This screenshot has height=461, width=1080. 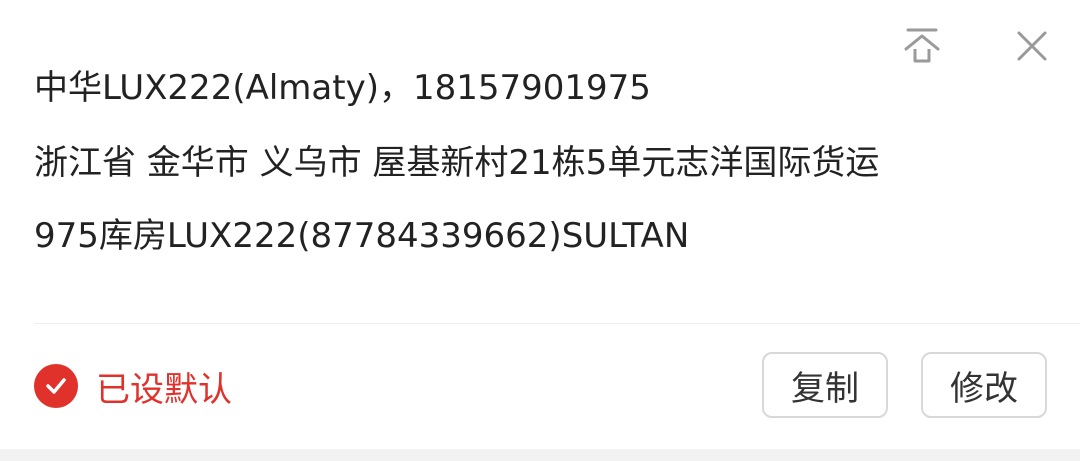 I want to click on close-icon, so click(x=1032, y=46).